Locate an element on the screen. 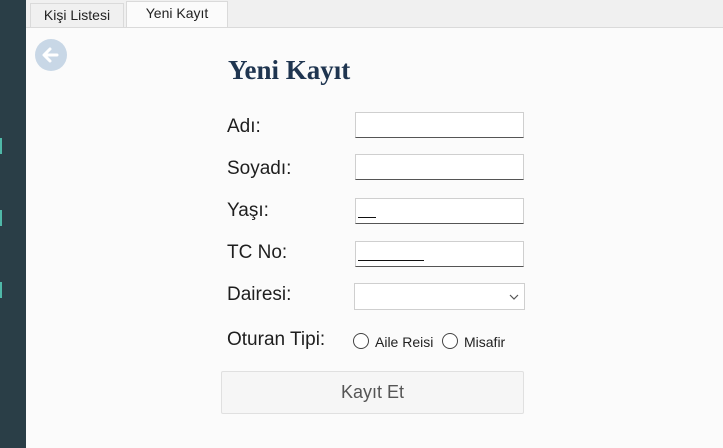  resident-type-label: Oturan Tipi: is located at coordinates (276, 339).